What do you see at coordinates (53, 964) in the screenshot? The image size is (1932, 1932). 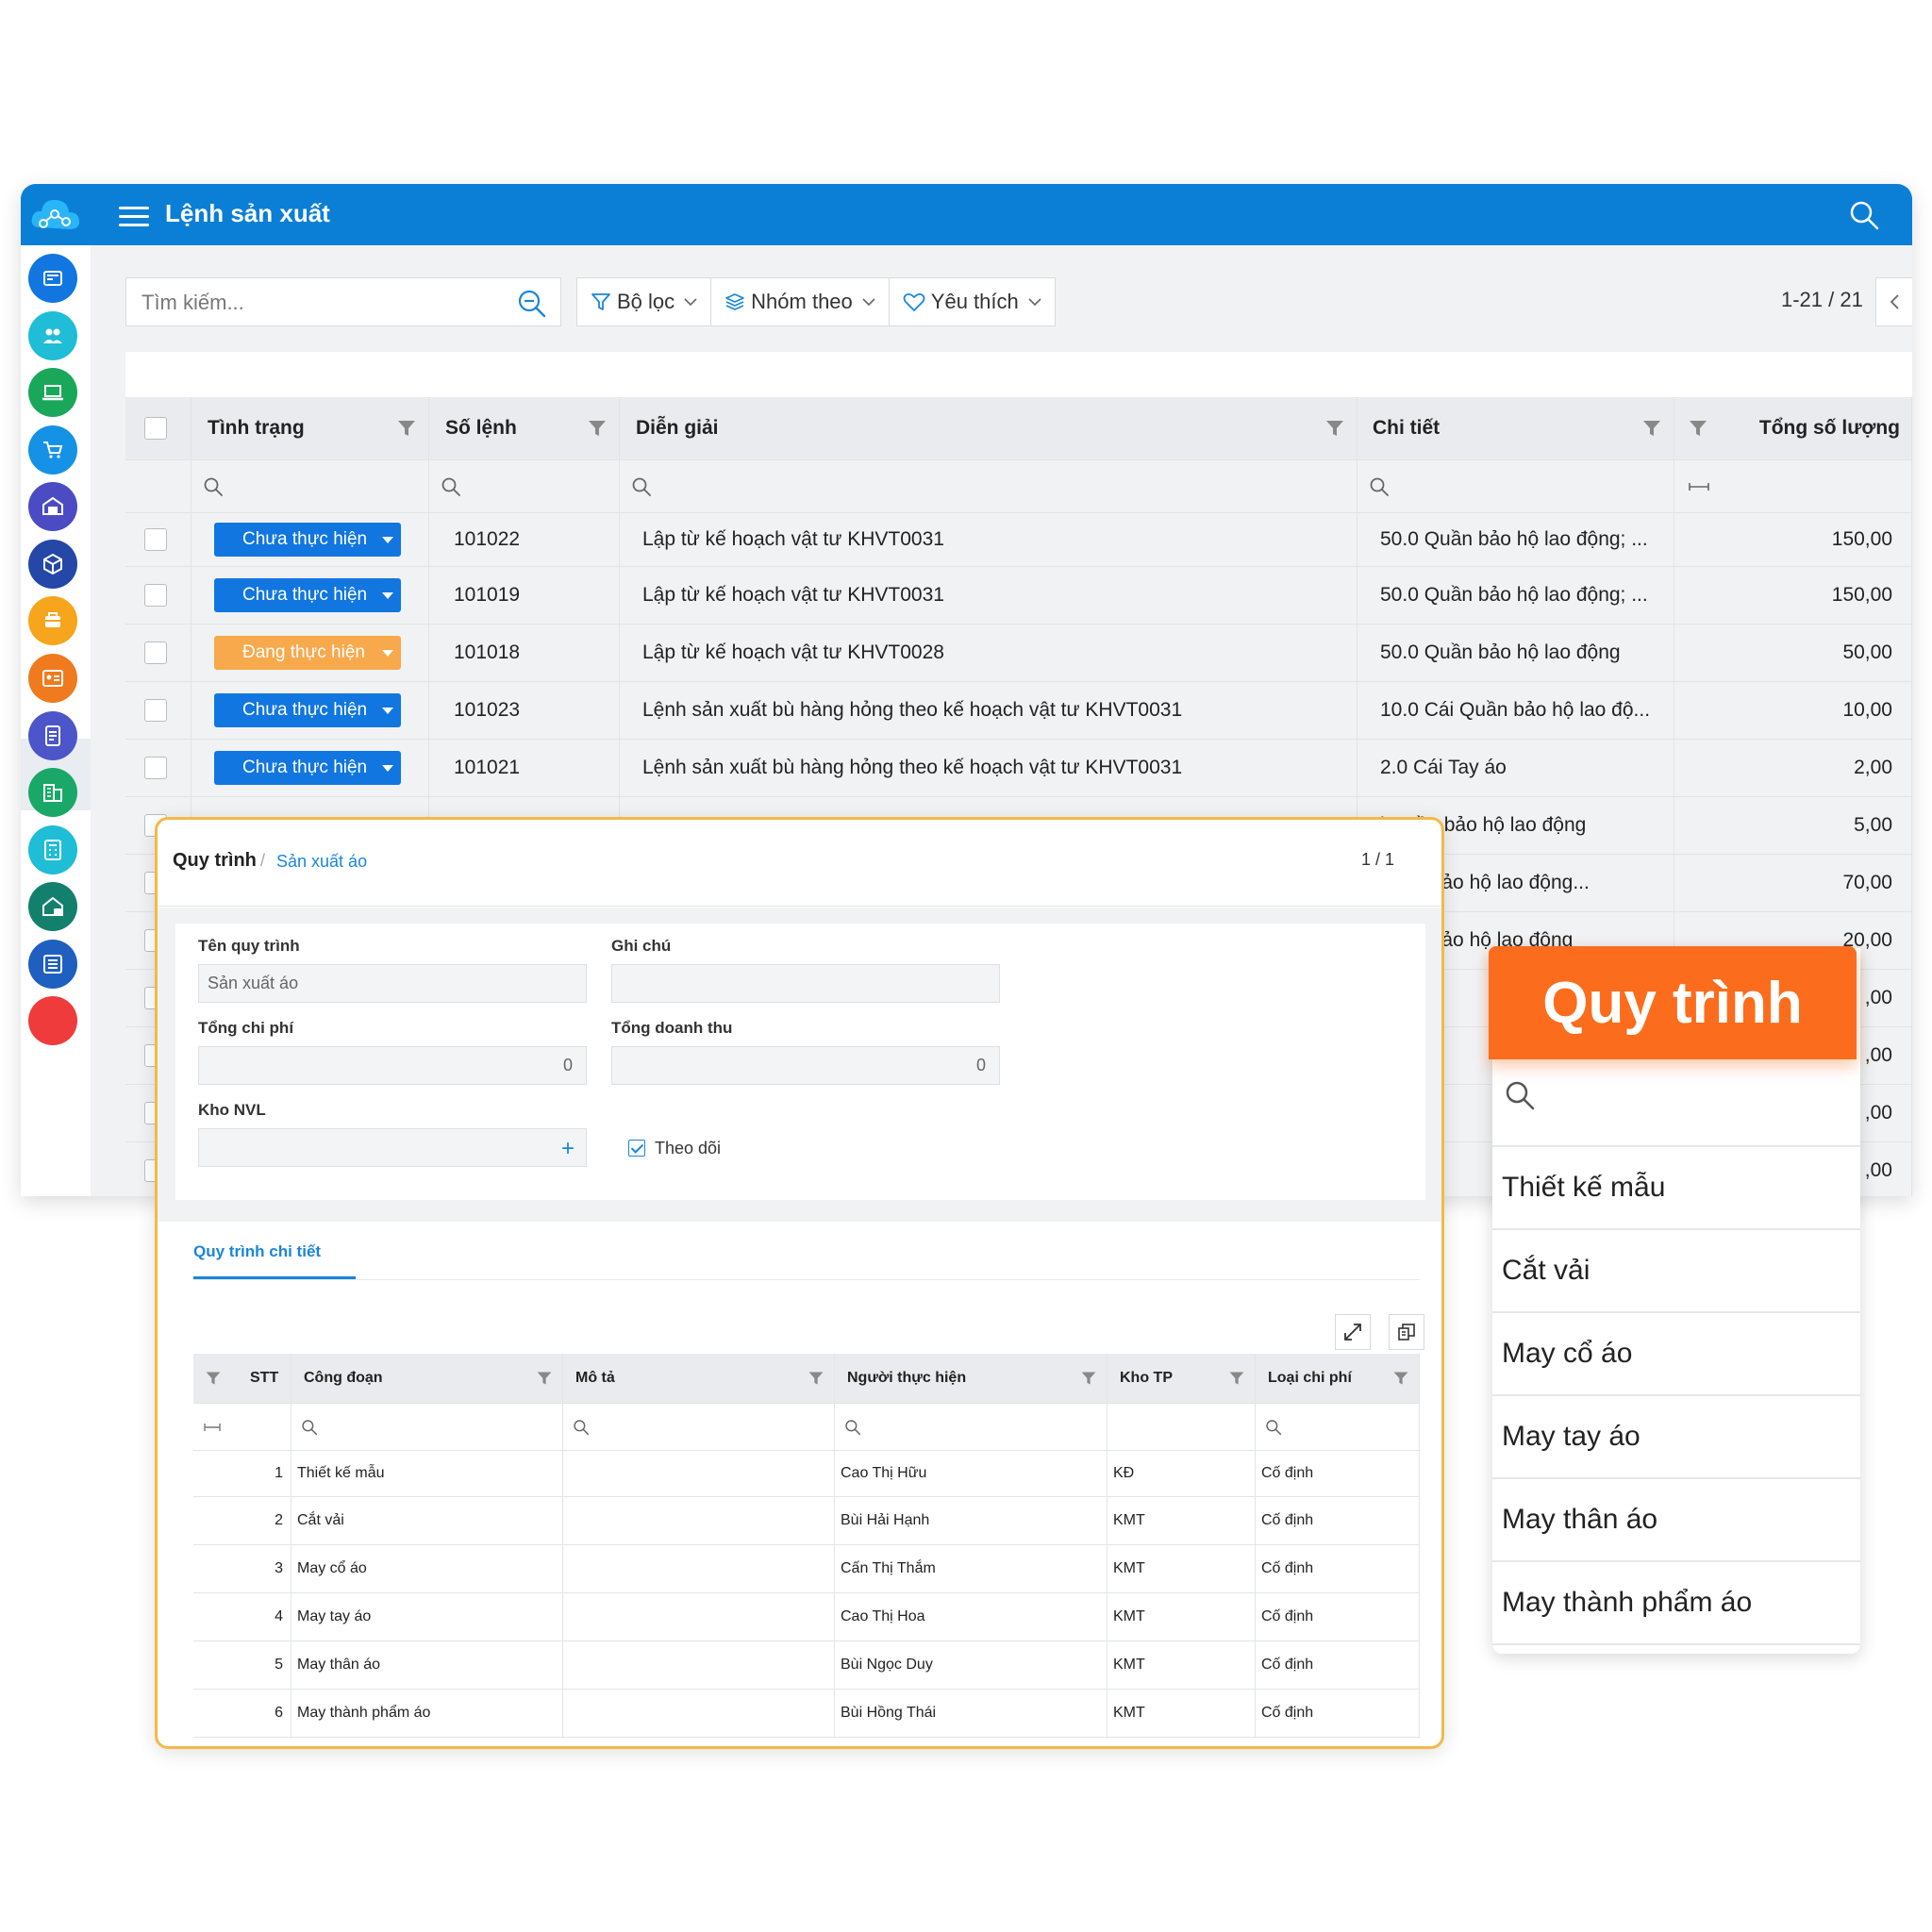 I see `sidebar-item-report` at bounding box center [53, 964].